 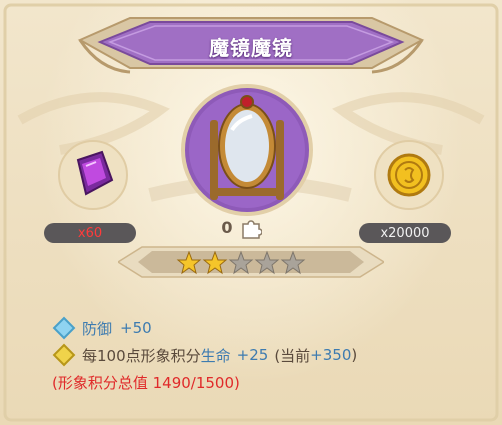 I want to click on attr-hp-prefix: 每100点形象积分, so click(x=141, y=355).